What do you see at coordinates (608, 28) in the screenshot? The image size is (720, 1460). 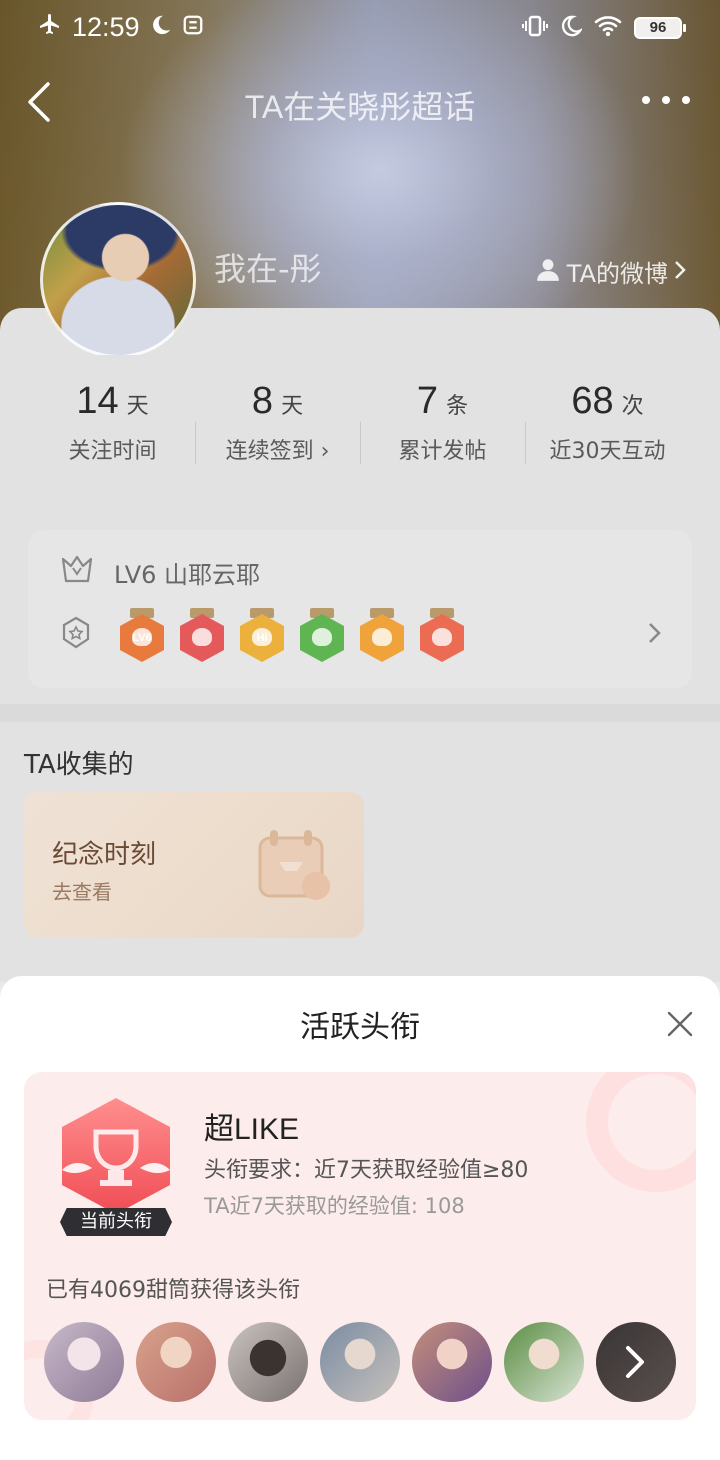 I see `wifi-icon` at bounding box center [608, 28].